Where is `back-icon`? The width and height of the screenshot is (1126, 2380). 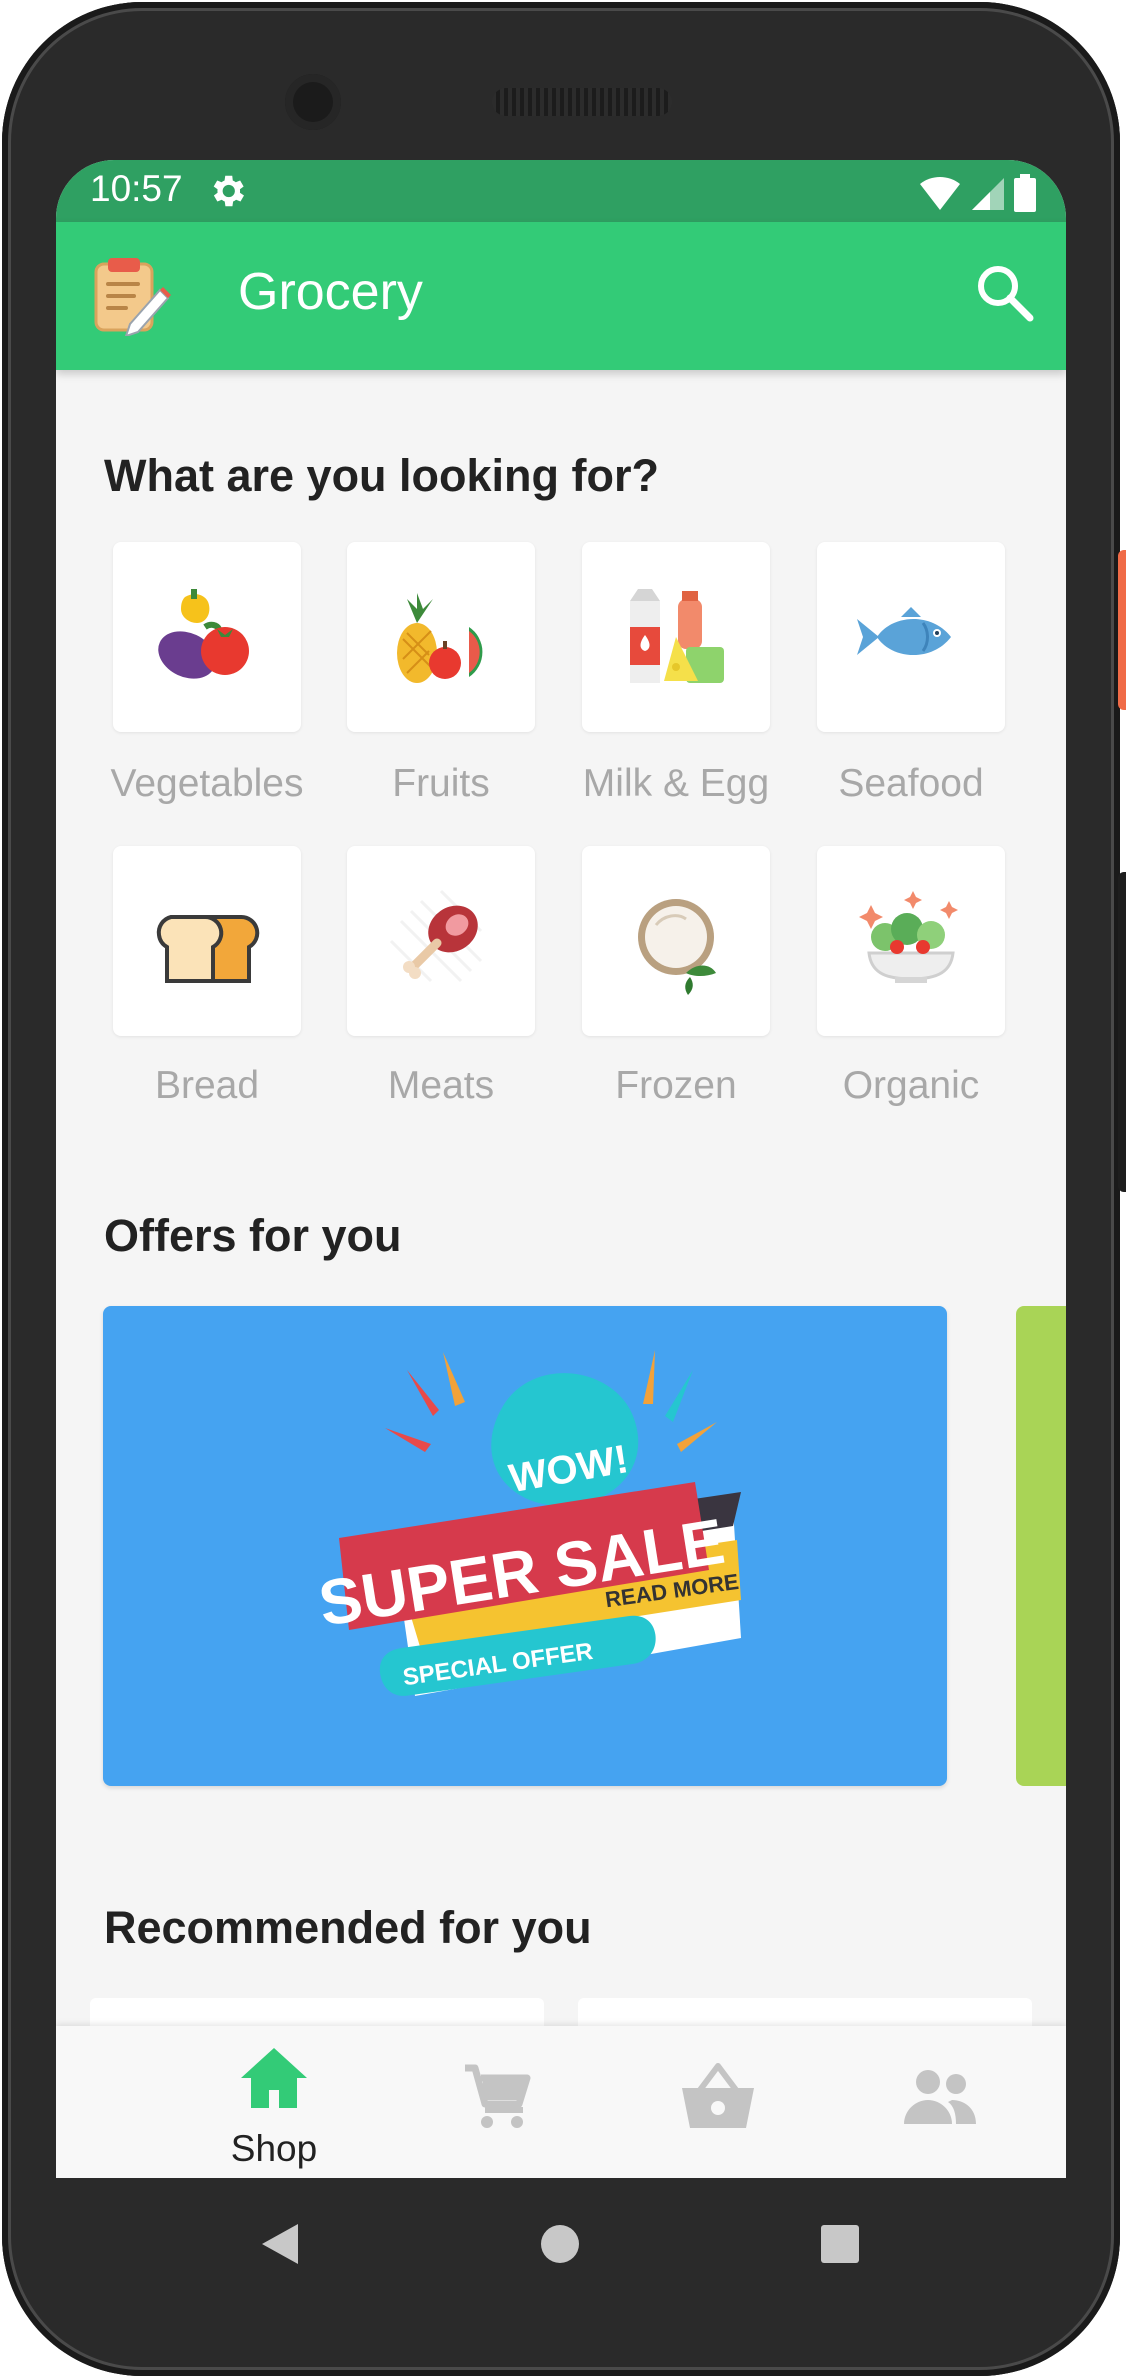
back-icon is located at coordinates (280, 2244).